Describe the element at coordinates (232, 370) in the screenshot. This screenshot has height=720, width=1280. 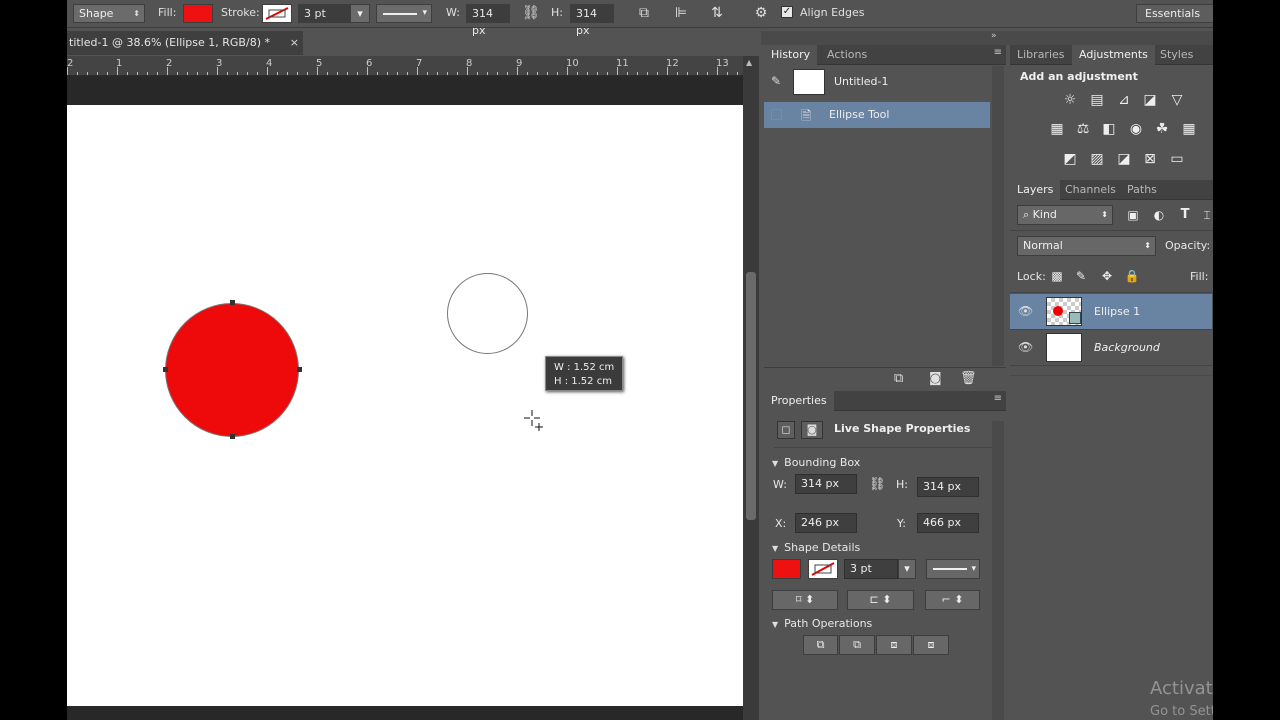
I see `ellipse-1-shape` at that location.